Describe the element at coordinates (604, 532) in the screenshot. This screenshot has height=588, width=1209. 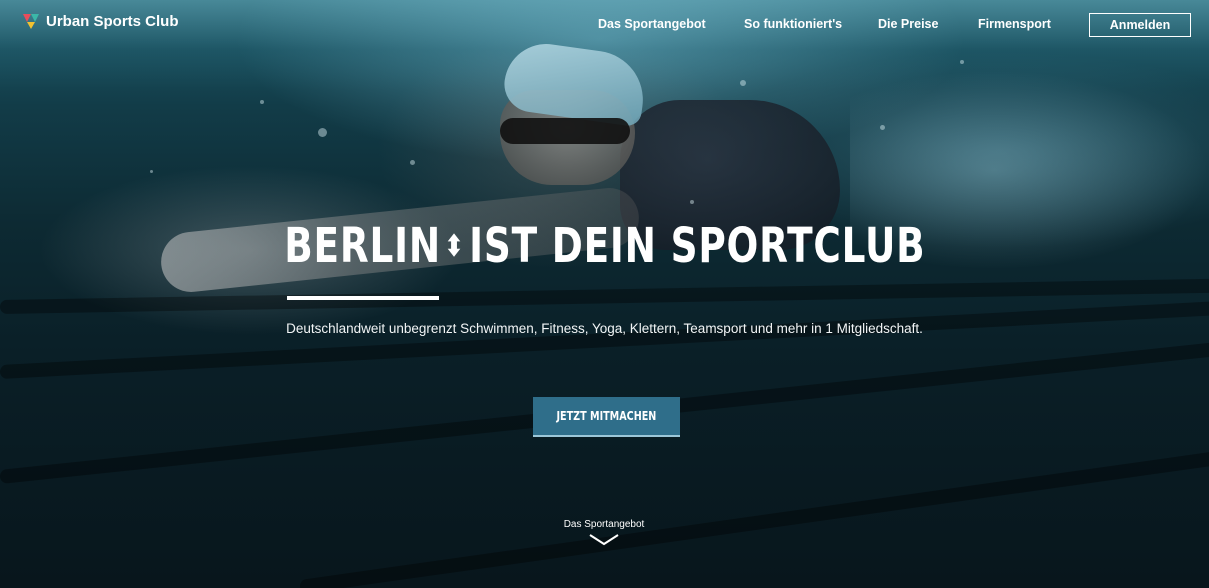
I see `scroll-to-sportangebot: Das Sportangebot` at that location.